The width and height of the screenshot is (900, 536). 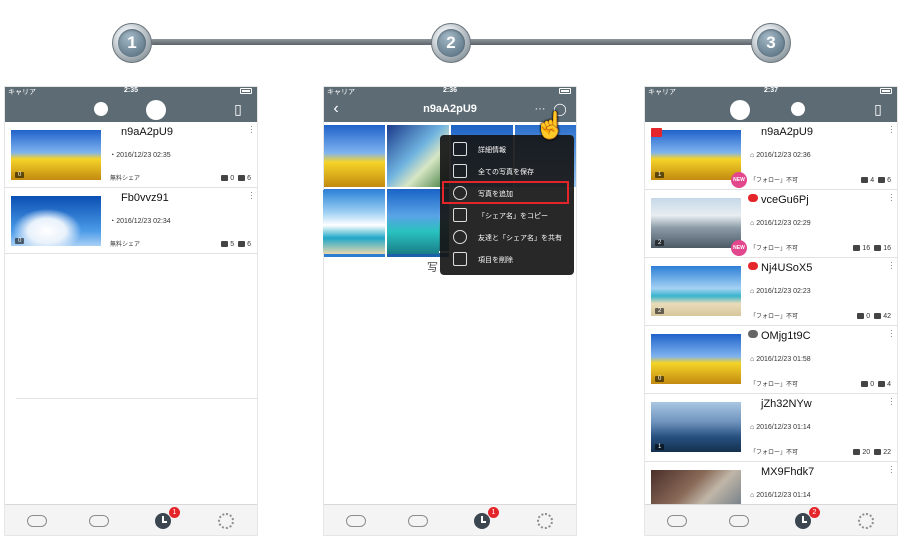 What do you see at coordinates (771, 91) in the screenshot?
I see `status-bar: キャリア 2:37` at bounding box center [771, 91].